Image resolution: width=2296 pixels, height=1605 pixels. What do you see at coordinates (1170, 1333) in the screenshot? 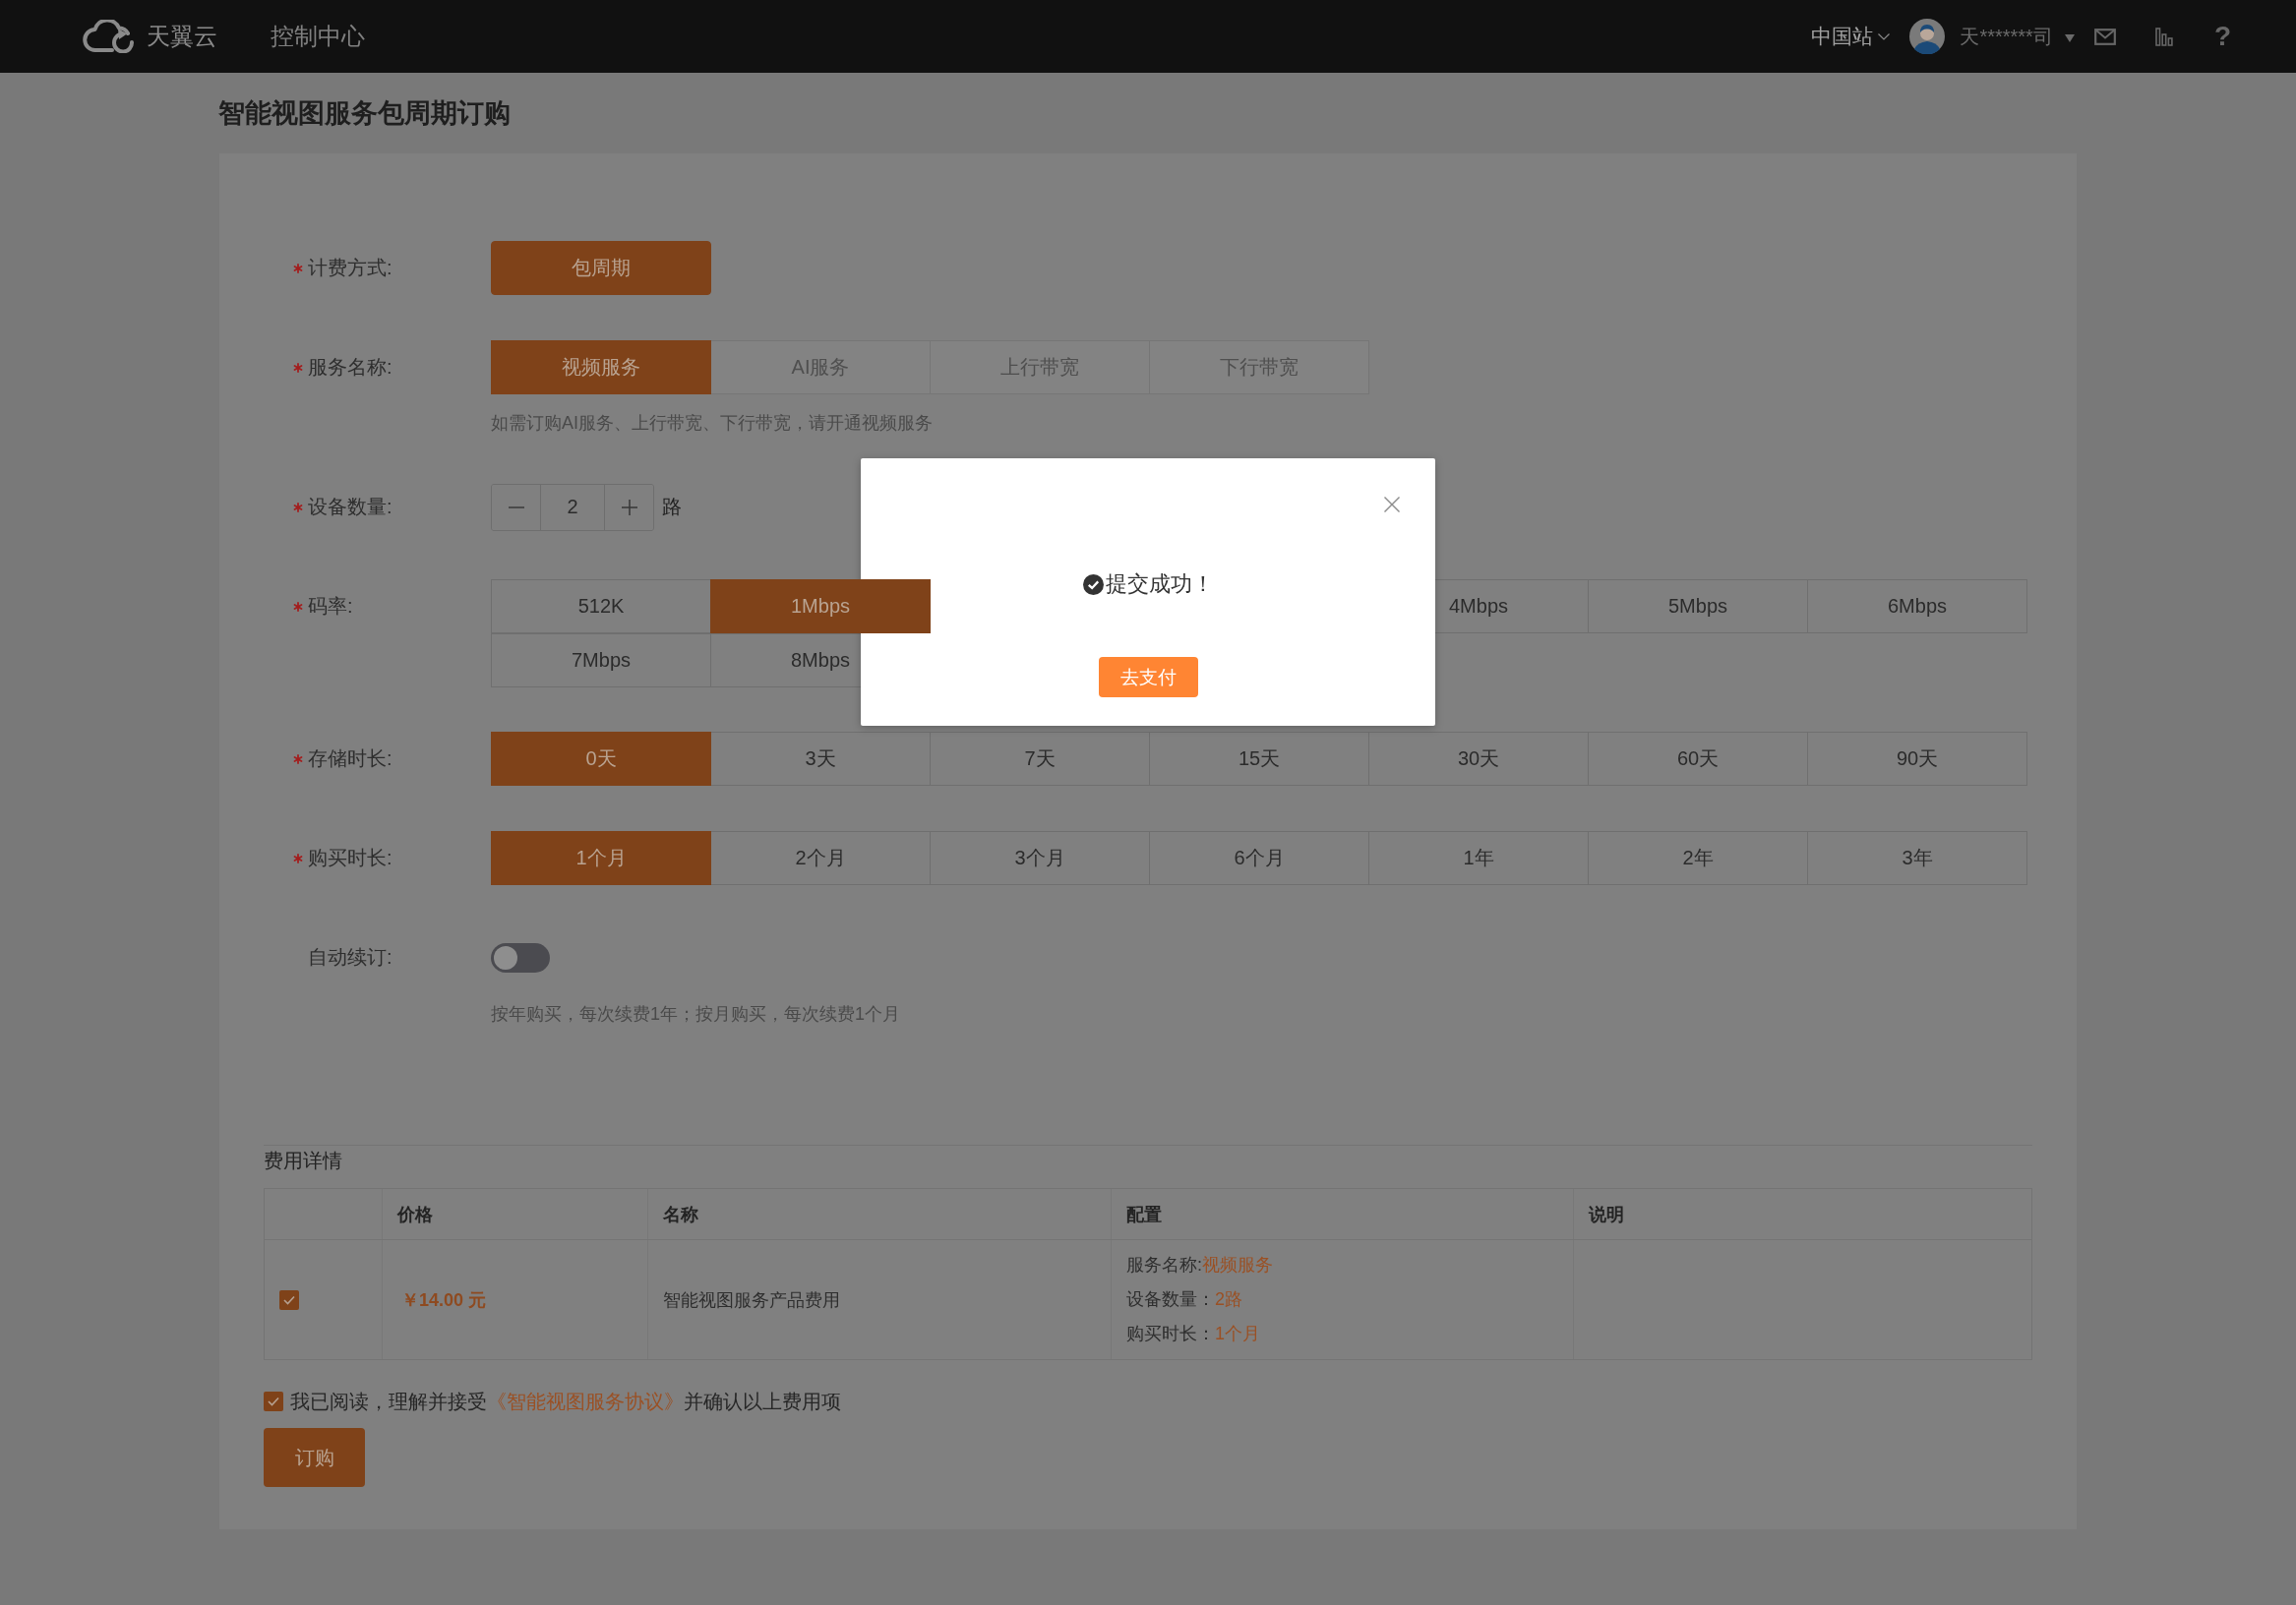
I see `config-label: 购买时长：` at bounding box center [1170, 1333].